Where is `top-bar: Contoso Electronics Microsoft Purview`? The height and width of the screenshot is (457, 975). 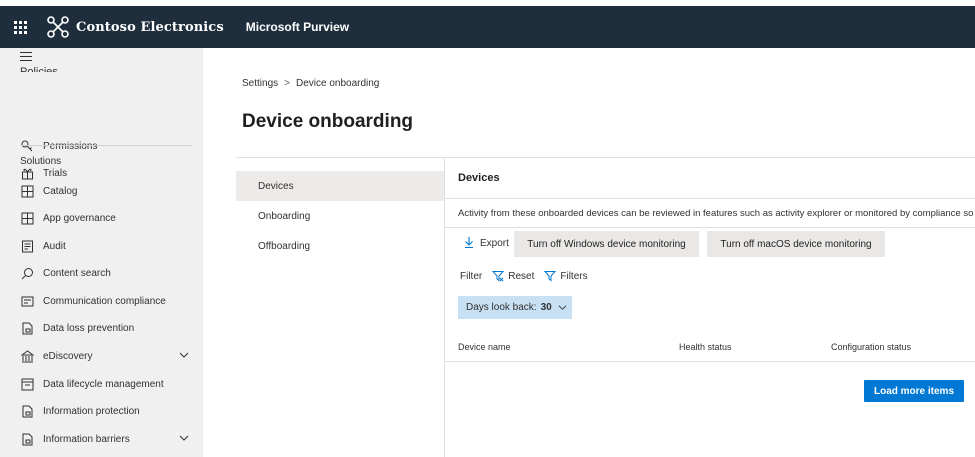
top-bar: Contoso Electronics Microsoft Purview is located at coordinates (487, 24).